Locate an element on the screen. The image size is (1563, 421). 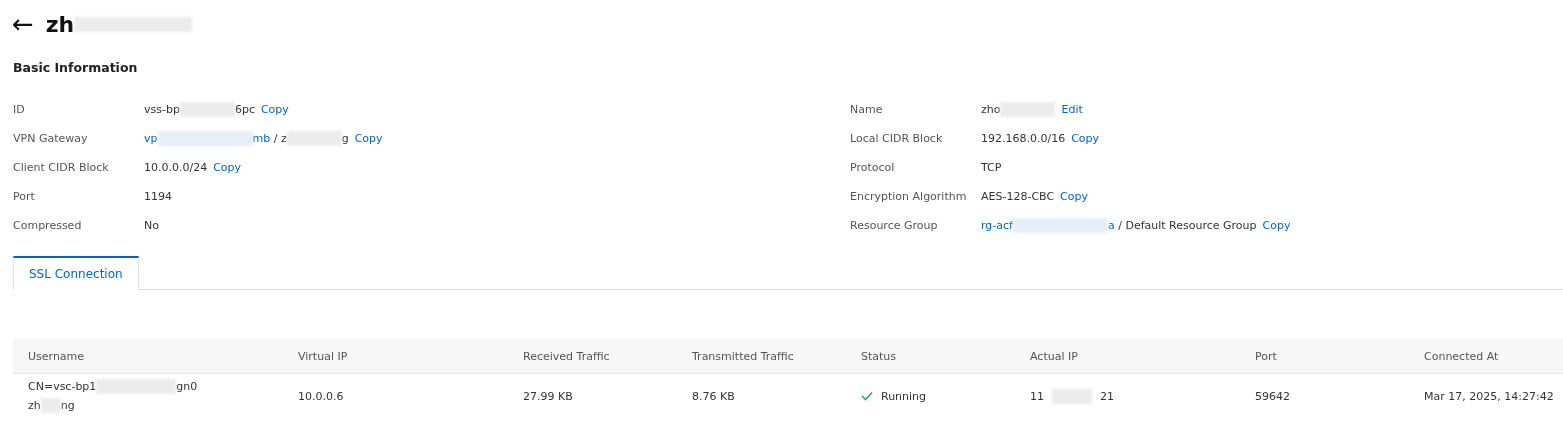
field-label: Resource Group is located at coordinates (894, 225).